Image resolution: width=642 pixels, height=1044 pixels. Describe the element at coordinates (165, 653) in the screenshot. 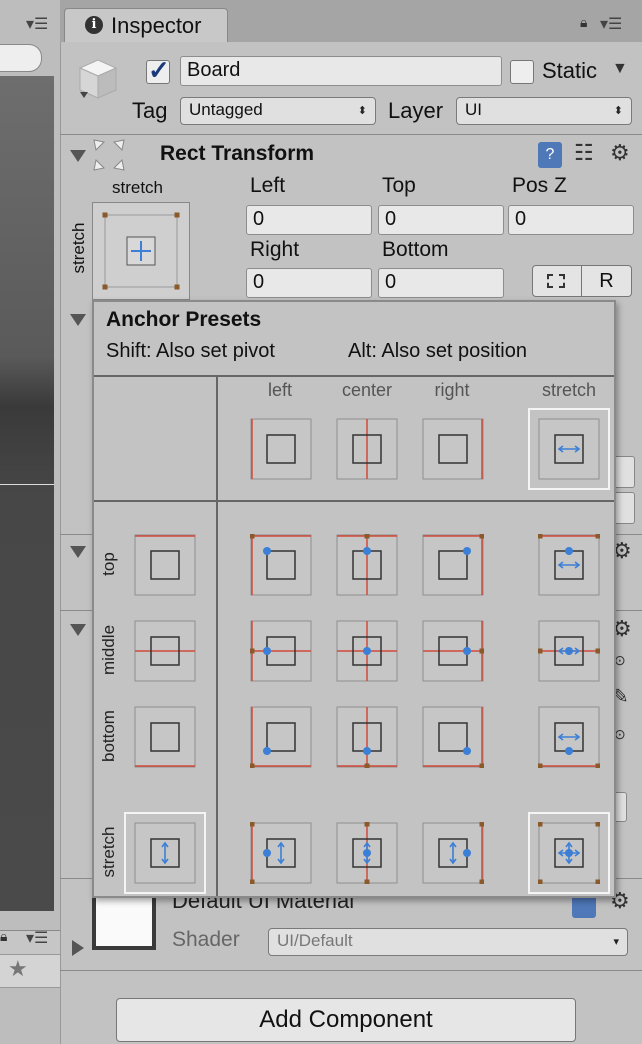

I see `preset-row-middle` at that location.